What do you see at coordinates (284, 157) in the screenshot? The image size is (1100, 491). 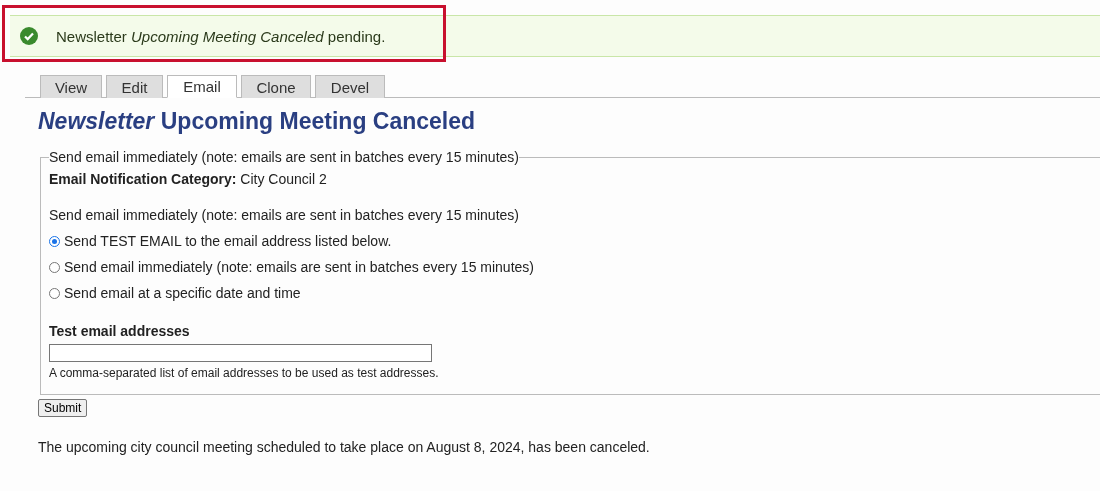 I see `fieldset-legend: Send email immediately (note: emails are sent in batches every 15 minutes)` at bounding box center [284, 157].